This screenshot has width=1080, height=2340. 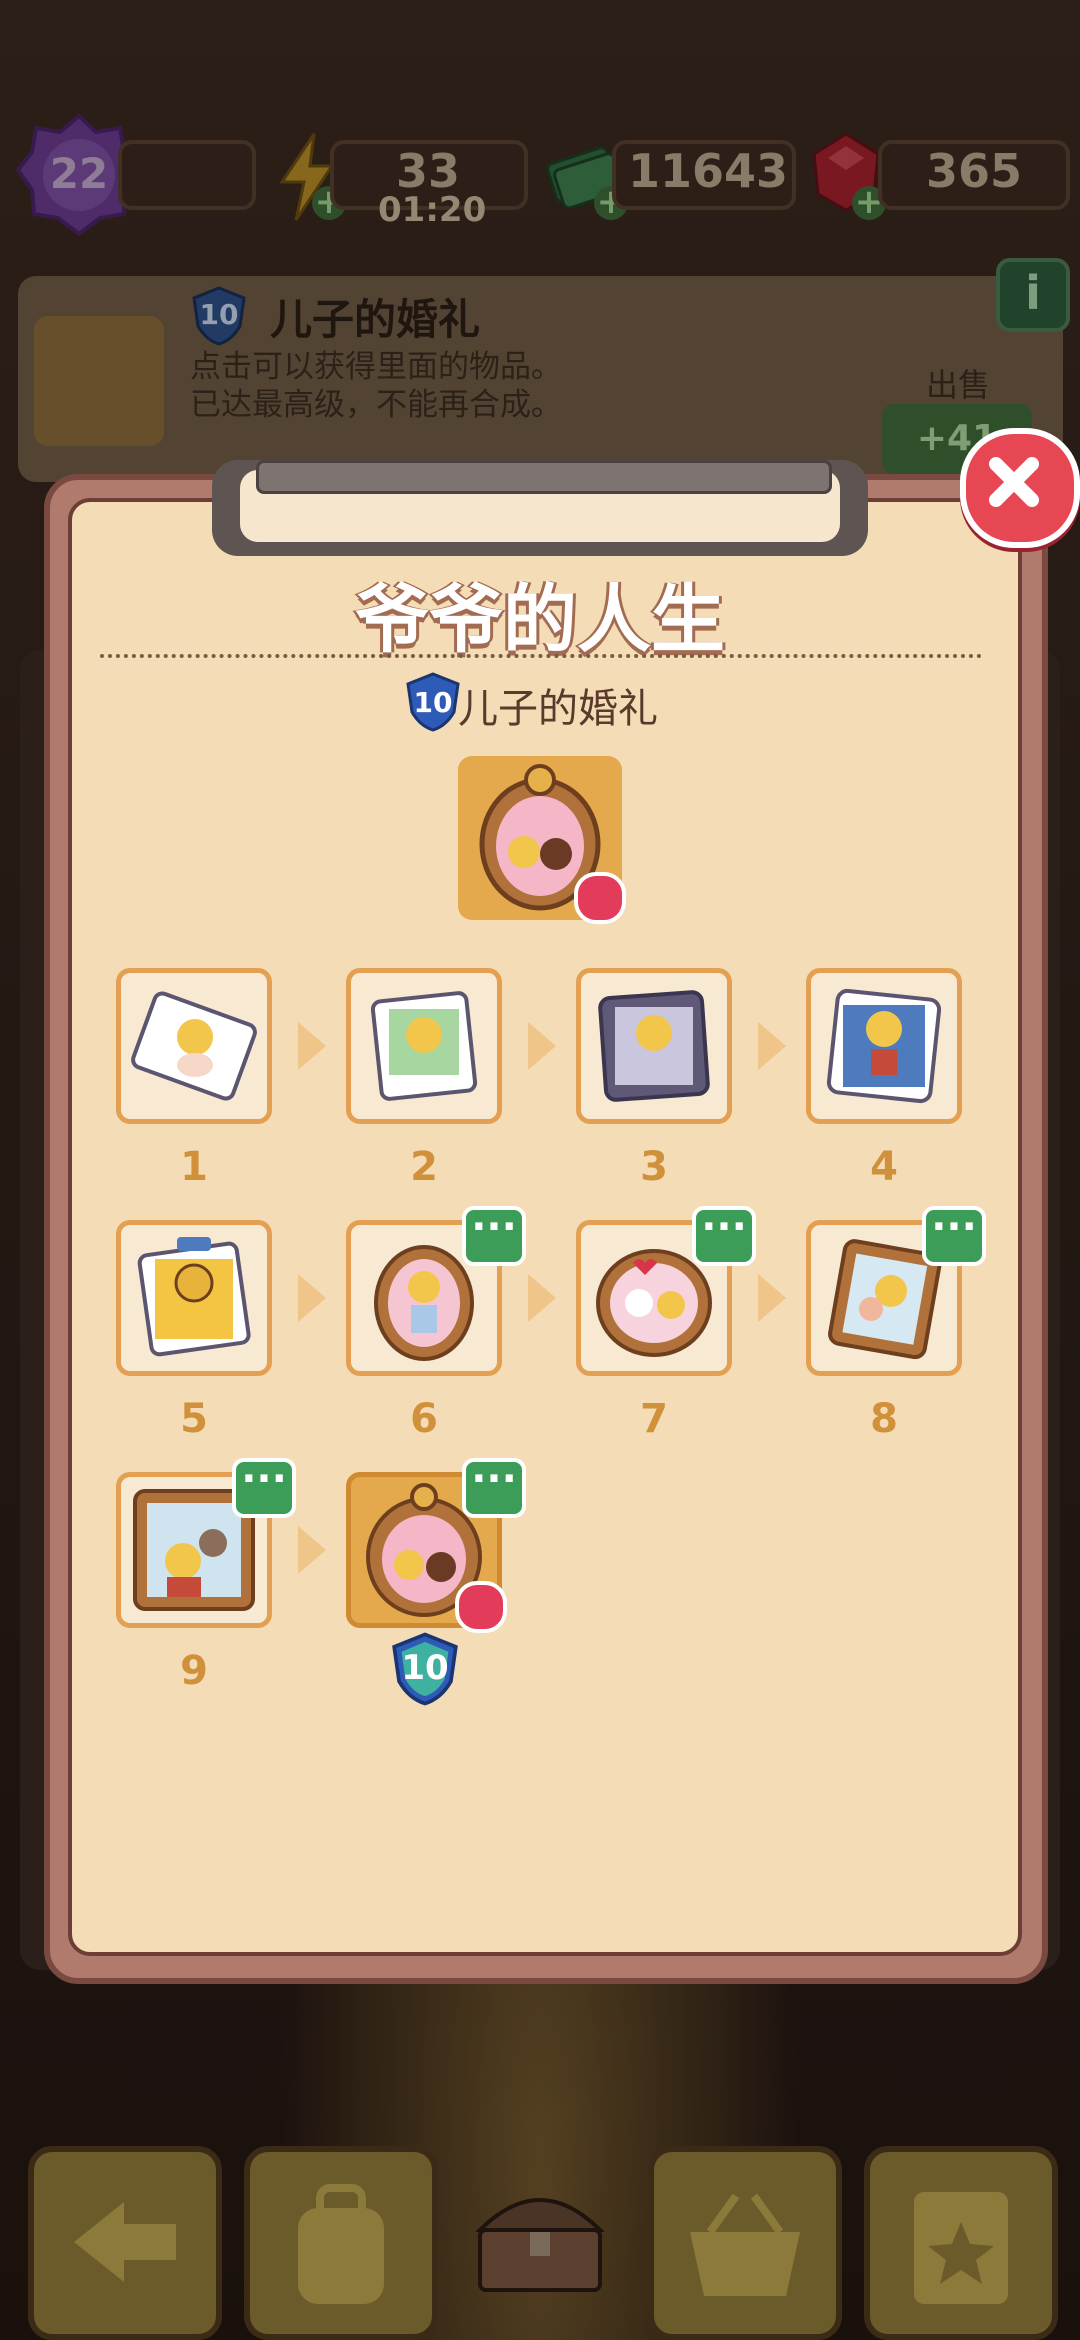 I want to click on tasks-button, so click(x=961, y=2243).